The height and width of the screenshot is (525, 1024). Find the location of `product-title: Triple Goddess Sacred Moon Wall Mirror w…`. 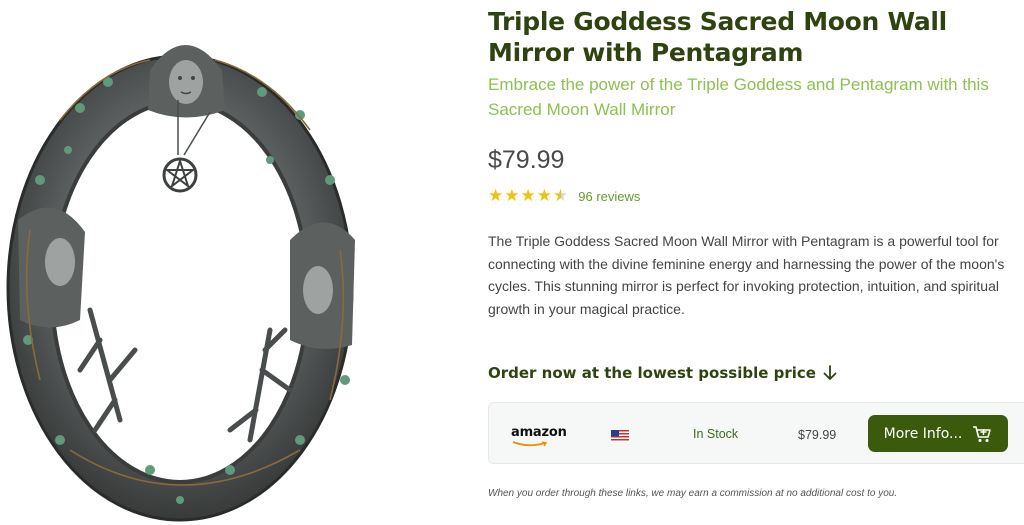

product-title: Triple Goddess Sacred Moon Wall Mirror w… is located at coordinates (717, 37).